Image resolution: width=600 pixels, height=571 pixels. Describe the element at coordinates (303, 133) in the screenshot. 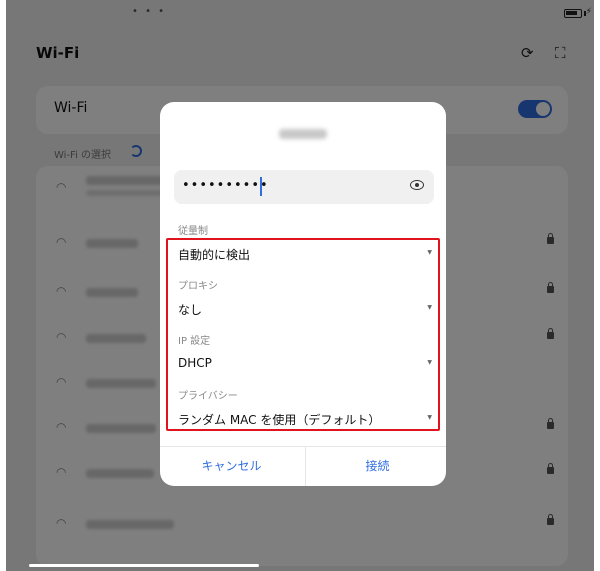

I see `network-ssid-blurred` at that location.